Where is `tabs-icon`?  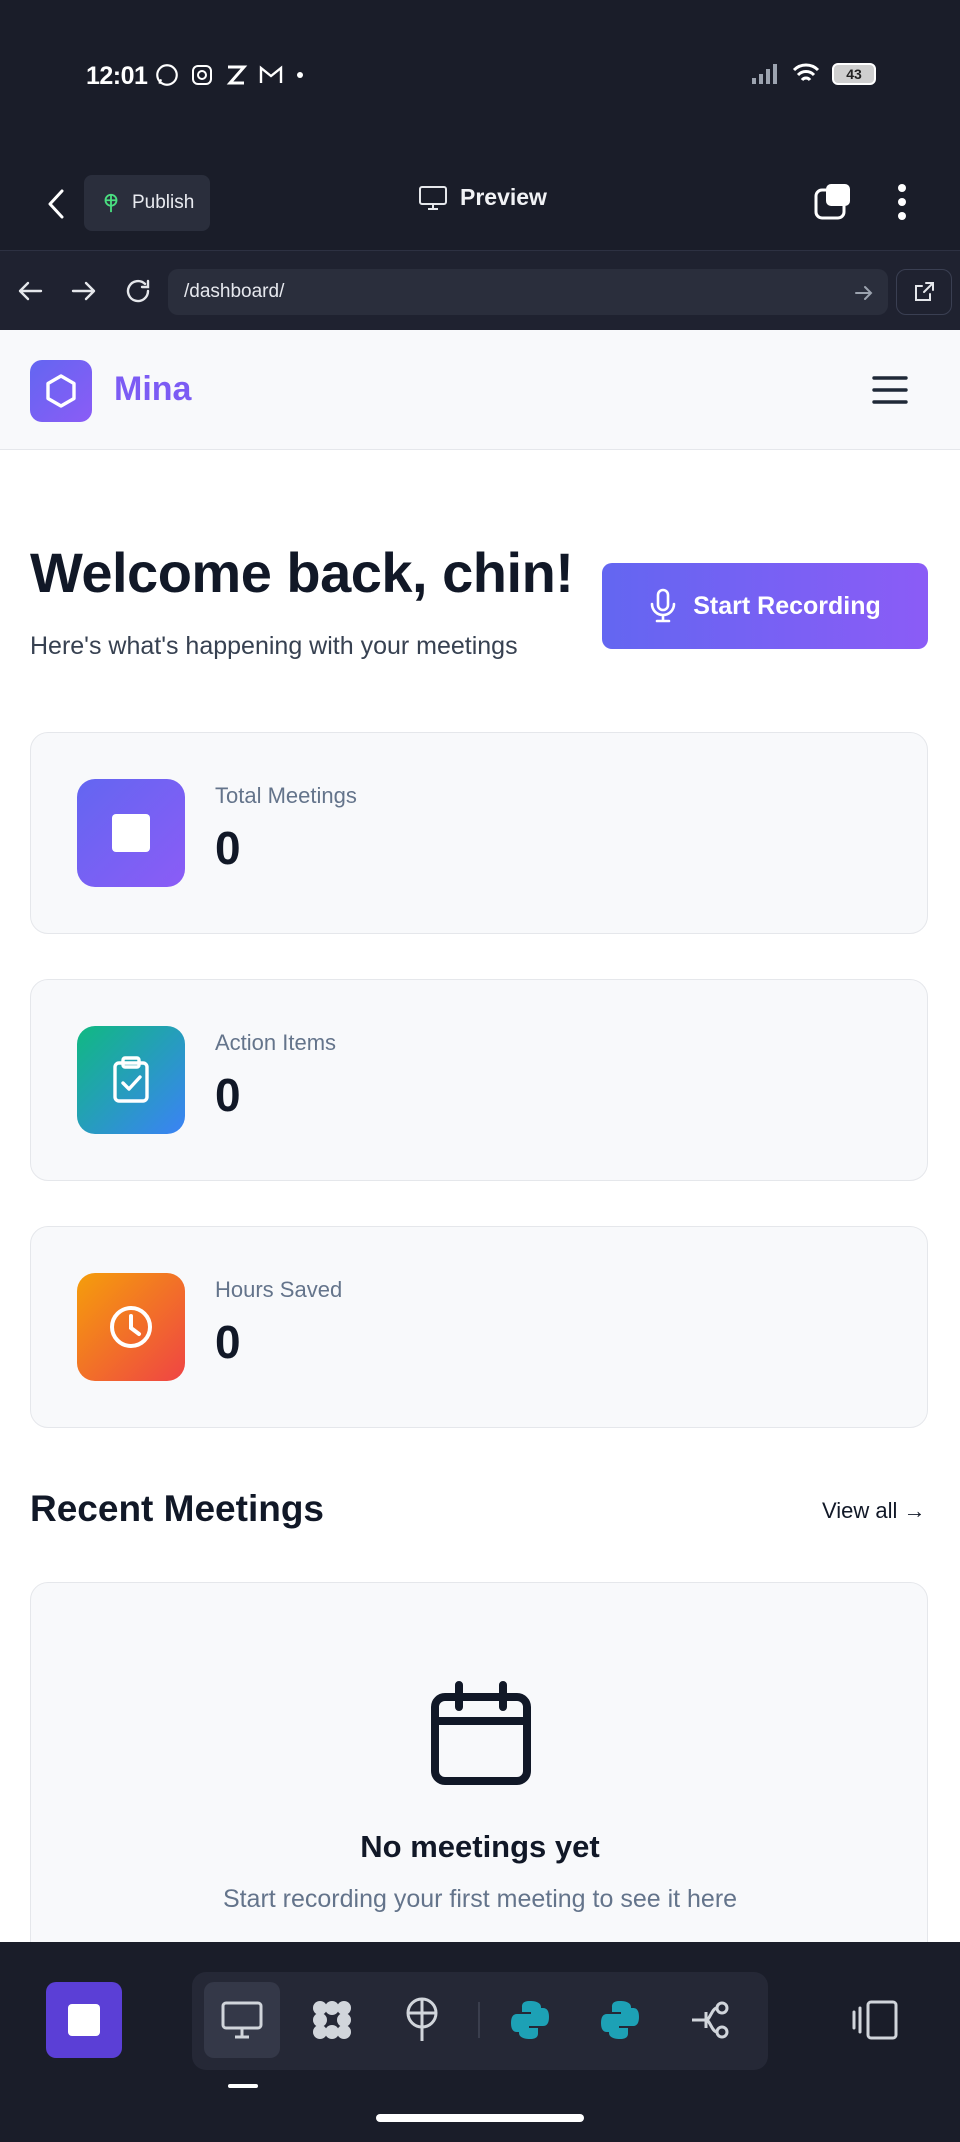
tabs-icon is located at coordinates (834, 202).